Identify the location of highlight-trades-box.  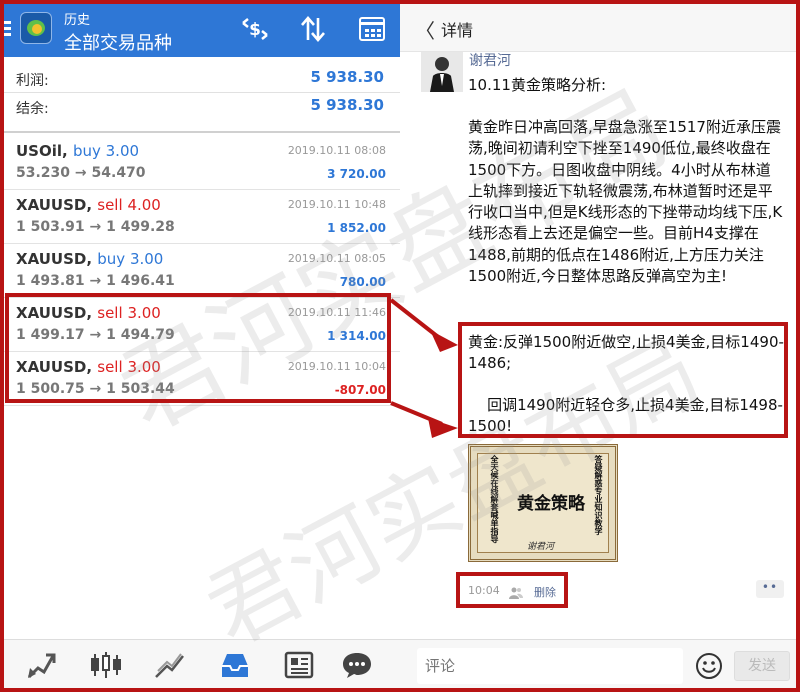
(198, 348).